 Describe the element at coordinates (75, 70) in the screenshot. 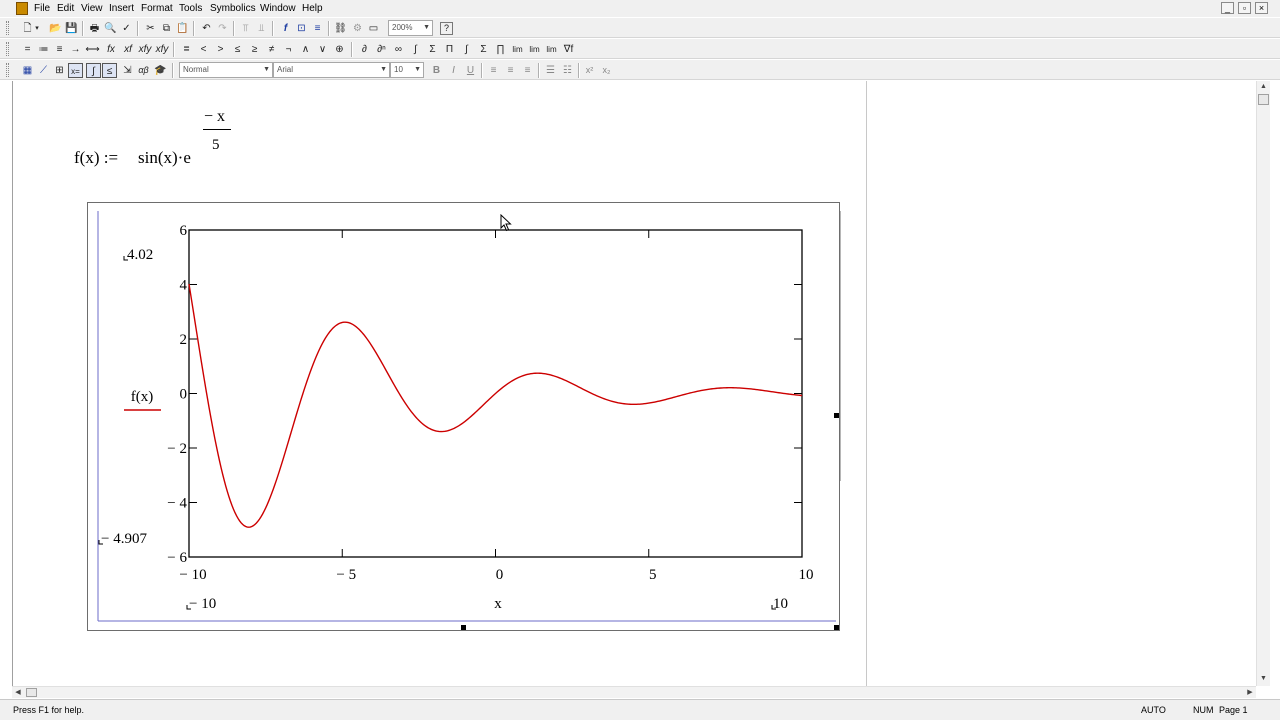

I see `evaluation-icon: x=` at that location.